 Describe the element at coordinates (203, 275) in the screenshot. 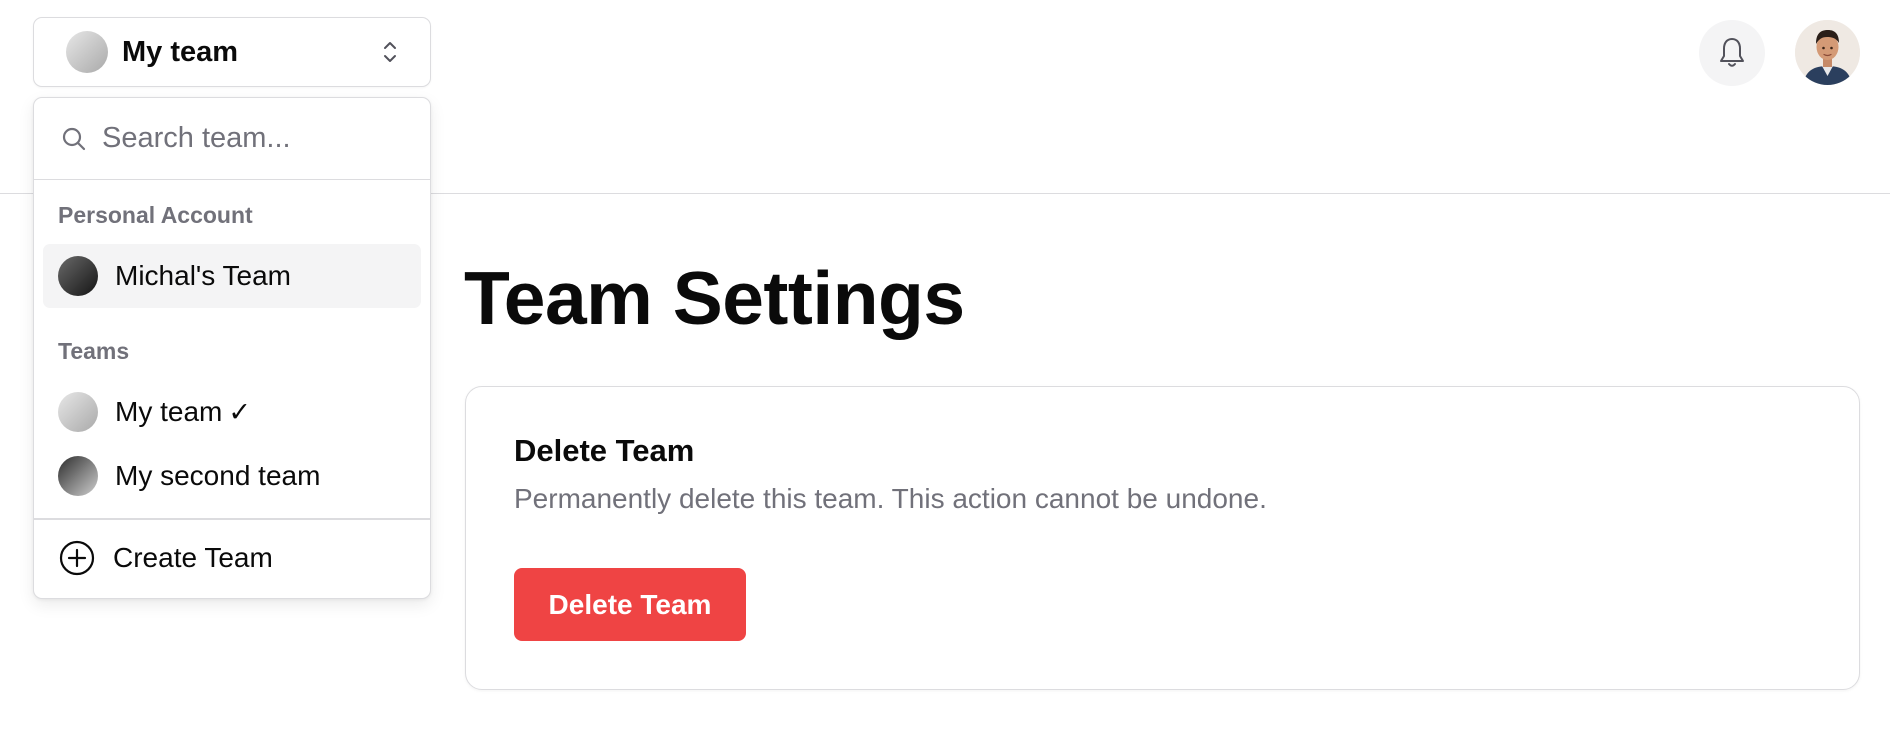

I see `team-item-label: Michal's Team` at that location.